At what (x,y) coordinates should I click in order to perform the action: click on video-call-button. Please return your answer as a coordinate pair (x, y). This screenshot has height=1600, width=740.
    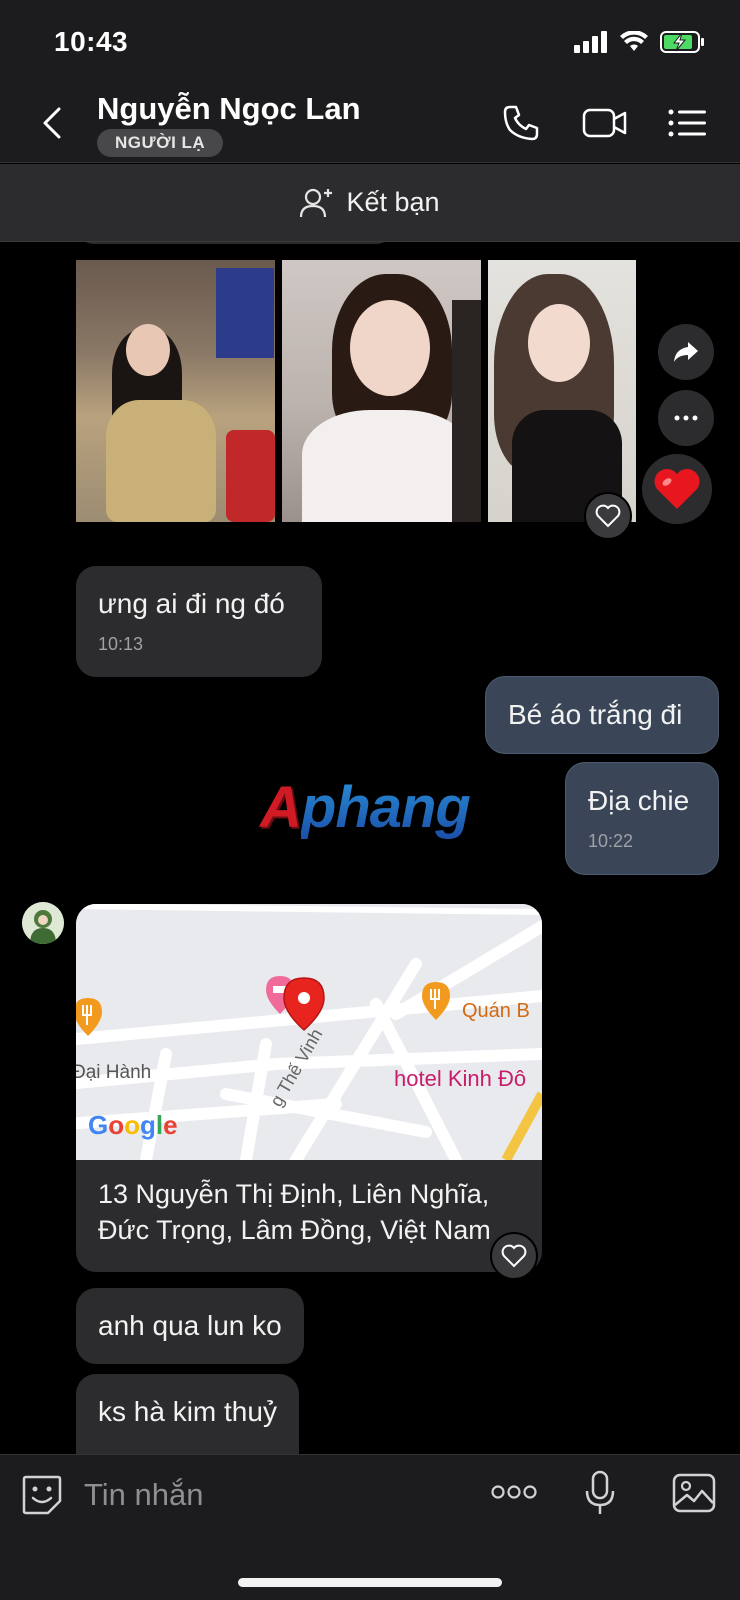
    Looking at the image, I should click on (605, 123).